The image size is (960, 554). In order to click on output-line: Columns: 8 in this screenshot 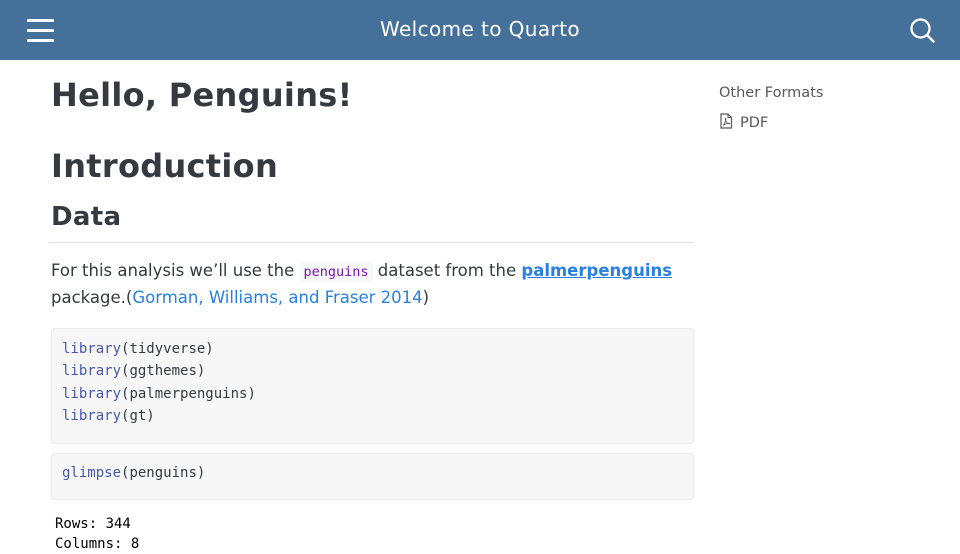, I will do `click(97, 544)`.